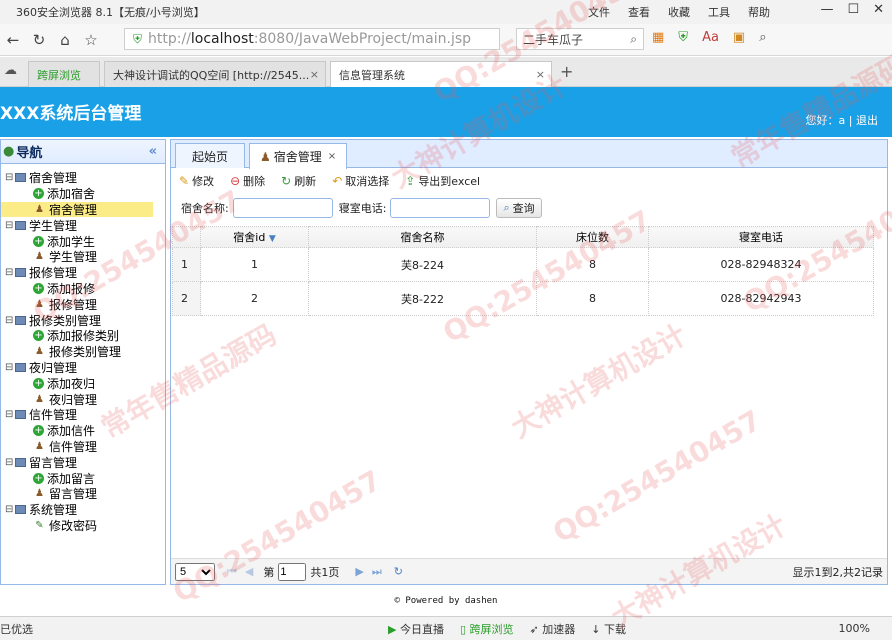  Describe the element at coordinates (580, 39) in the screenshot. I see `search-box: 二手车瓜子 ⌕` at that location.